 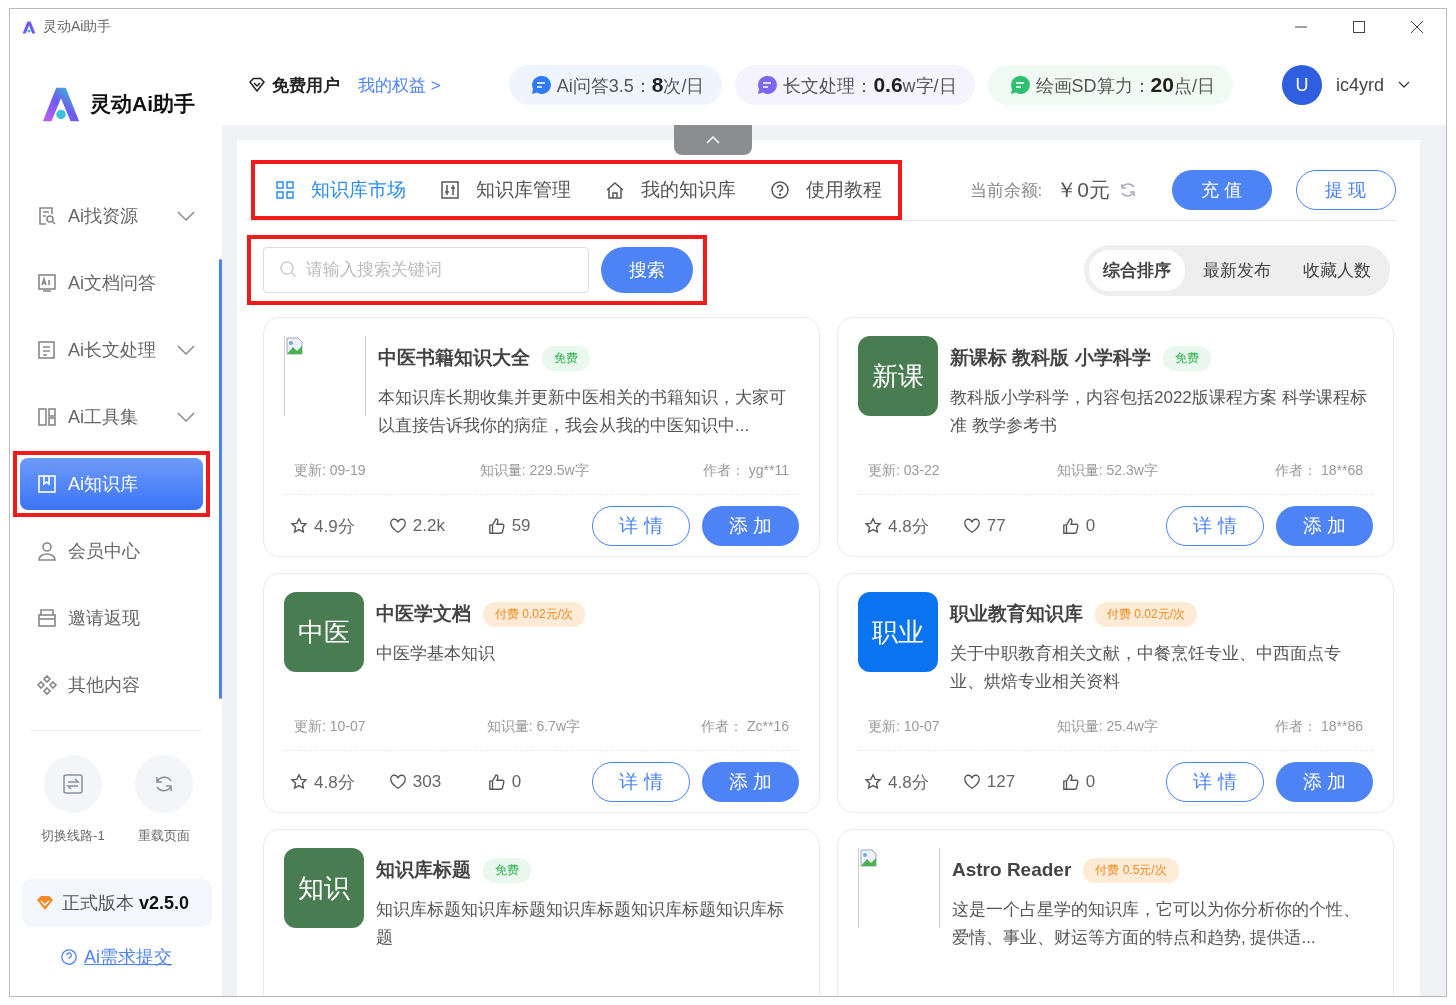 I want to click on author: 作者： yg**11, so click(x=745, y=471).